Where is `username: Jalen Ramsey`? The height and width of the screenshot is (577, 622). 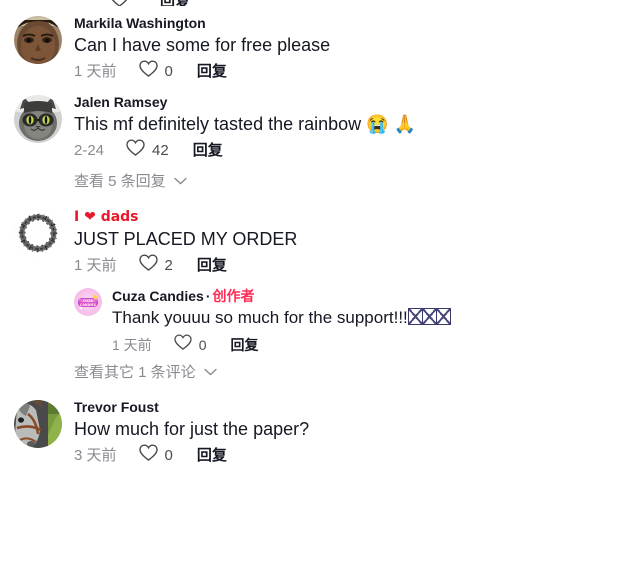
username: Jalen Ramsey is located at coordinates (348, 102).